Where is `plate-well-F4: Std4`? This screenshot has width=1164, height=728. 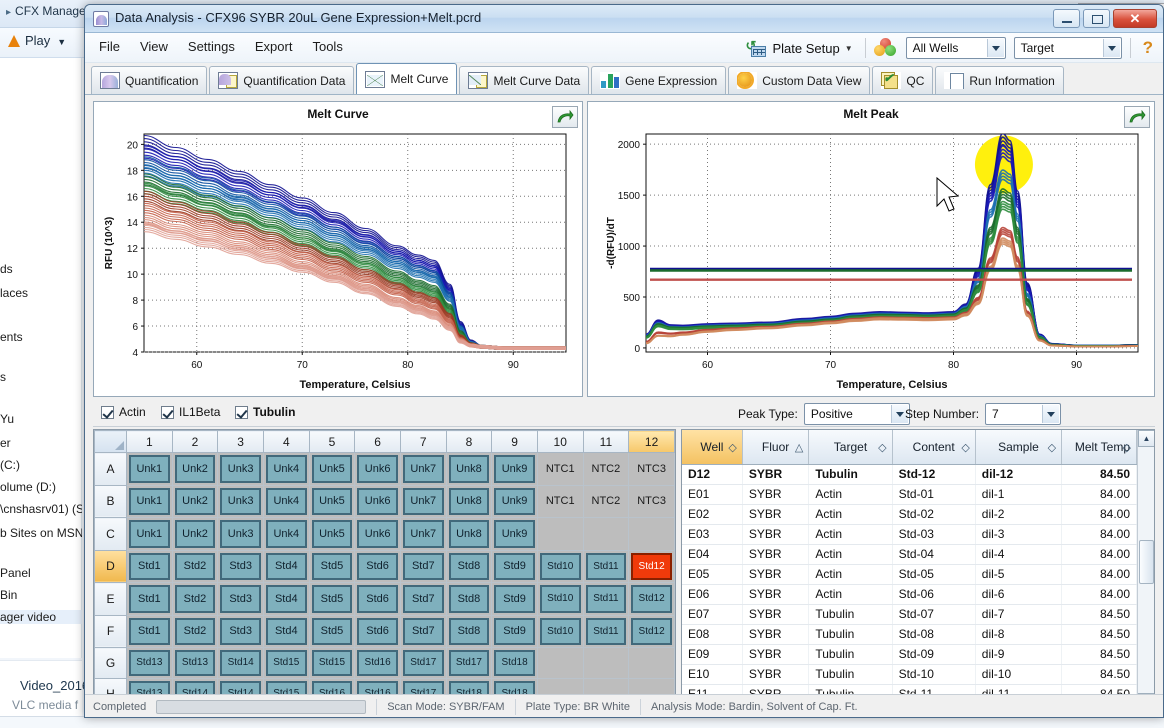 plate-well-F4: Std4 is located at coordinates (286, 631).